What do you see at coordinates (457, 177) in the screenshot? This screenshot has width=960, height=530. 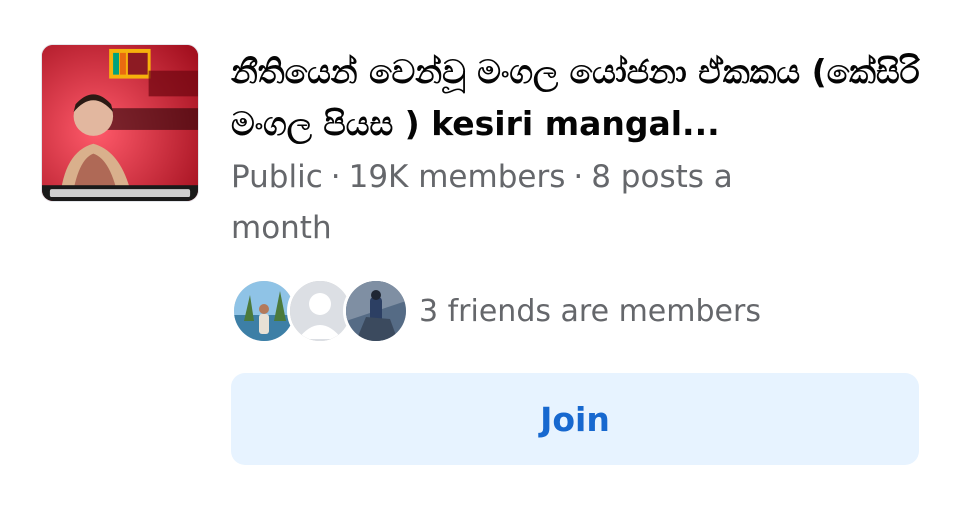 I see `group-member-count: 19K members` at bounding box center [457, 177].